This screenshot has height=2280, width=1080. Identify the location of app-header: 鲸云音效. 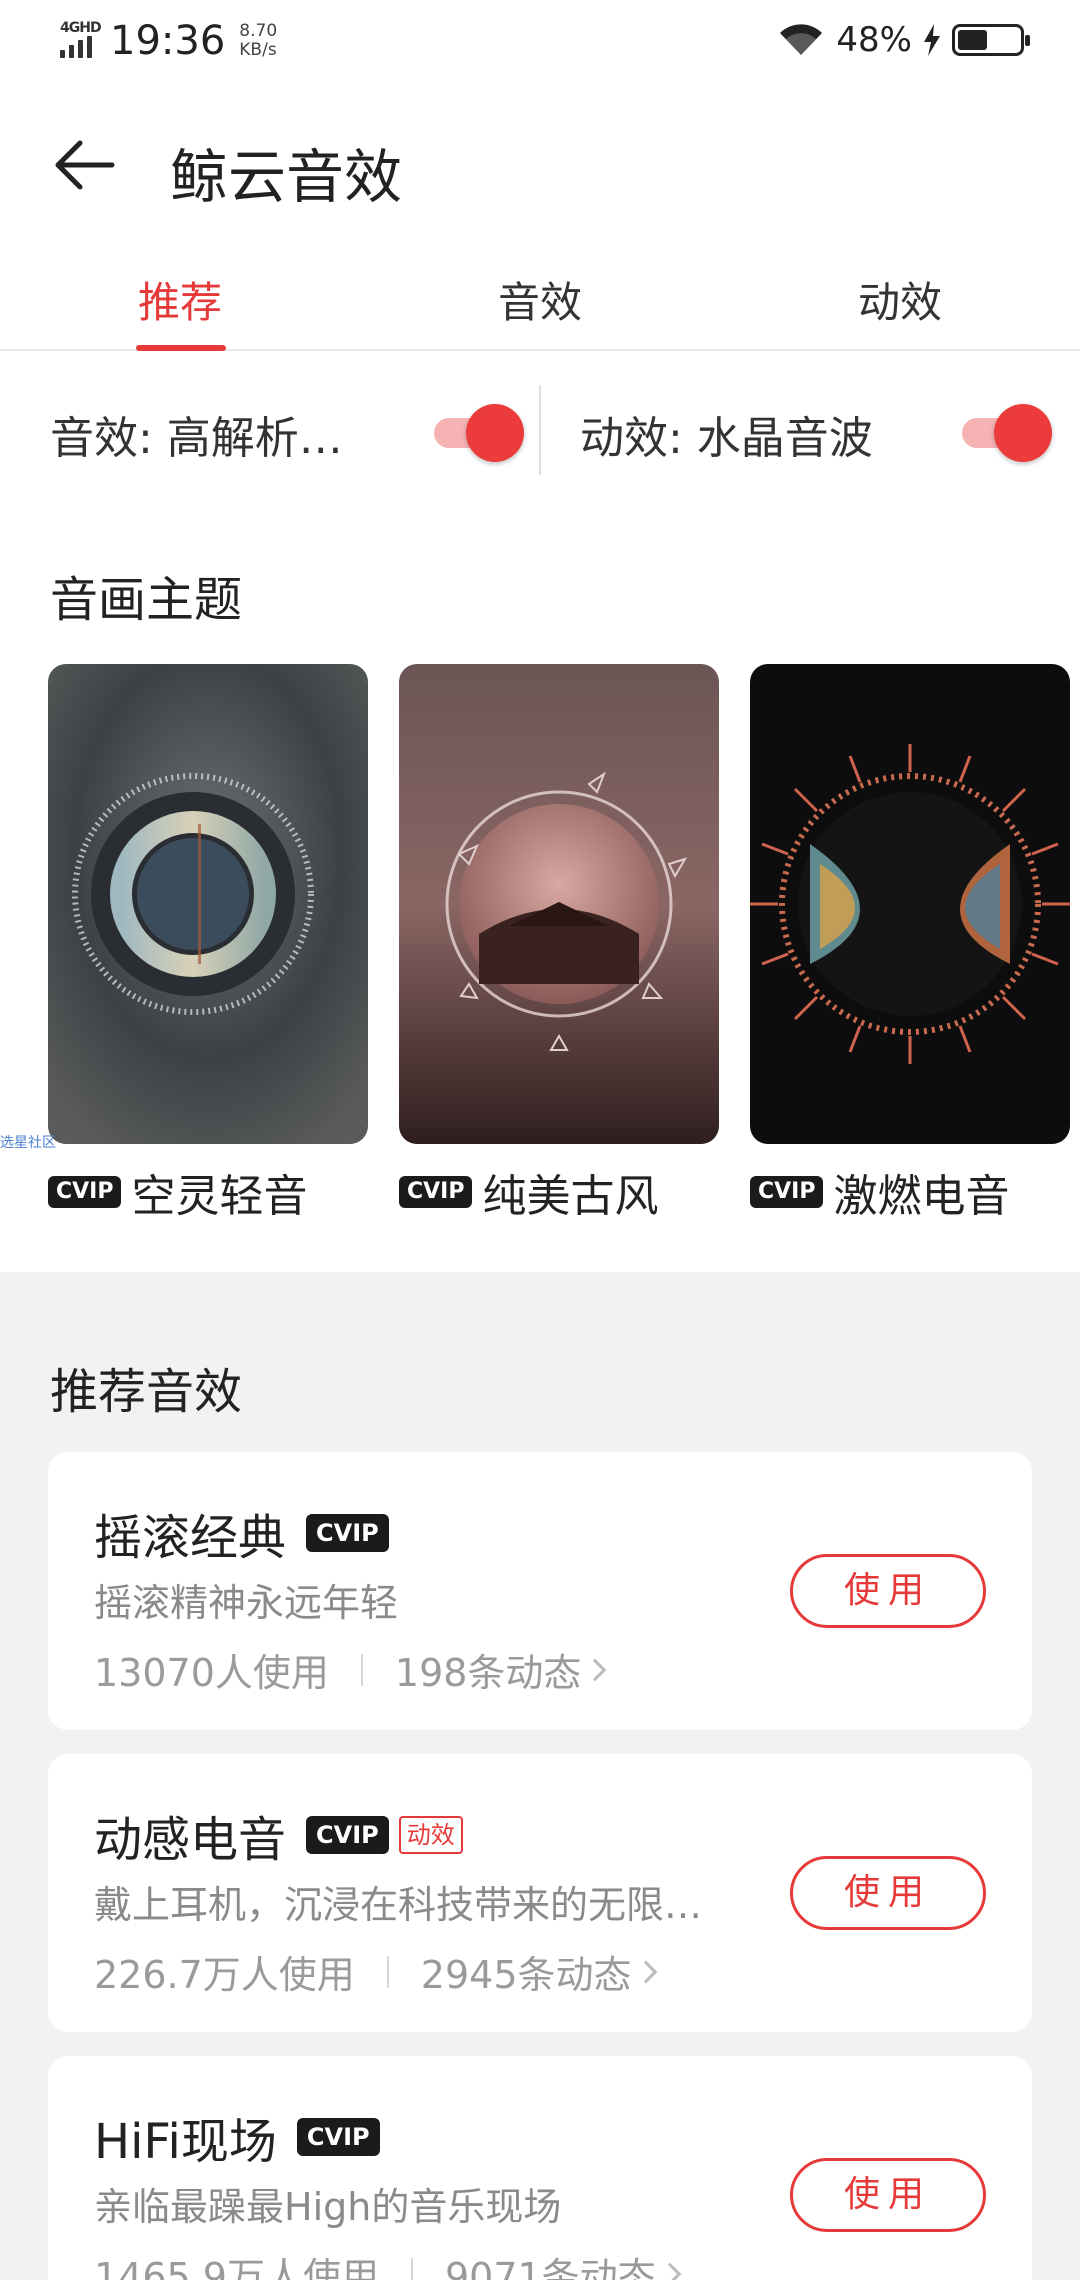
(540, 165).